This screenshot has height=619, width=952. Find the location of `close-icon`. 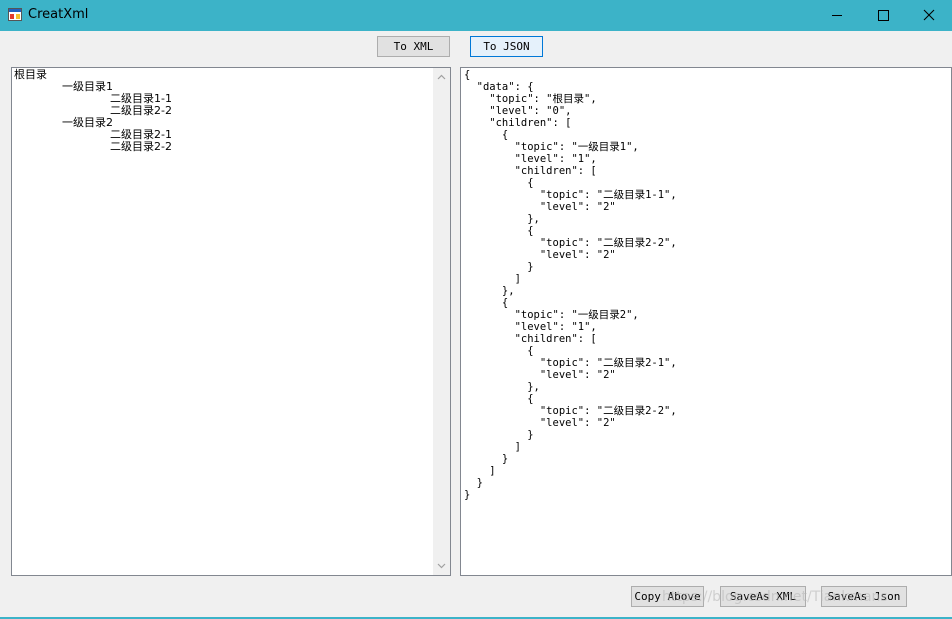

close-icon is located at coordinates (929, 15).